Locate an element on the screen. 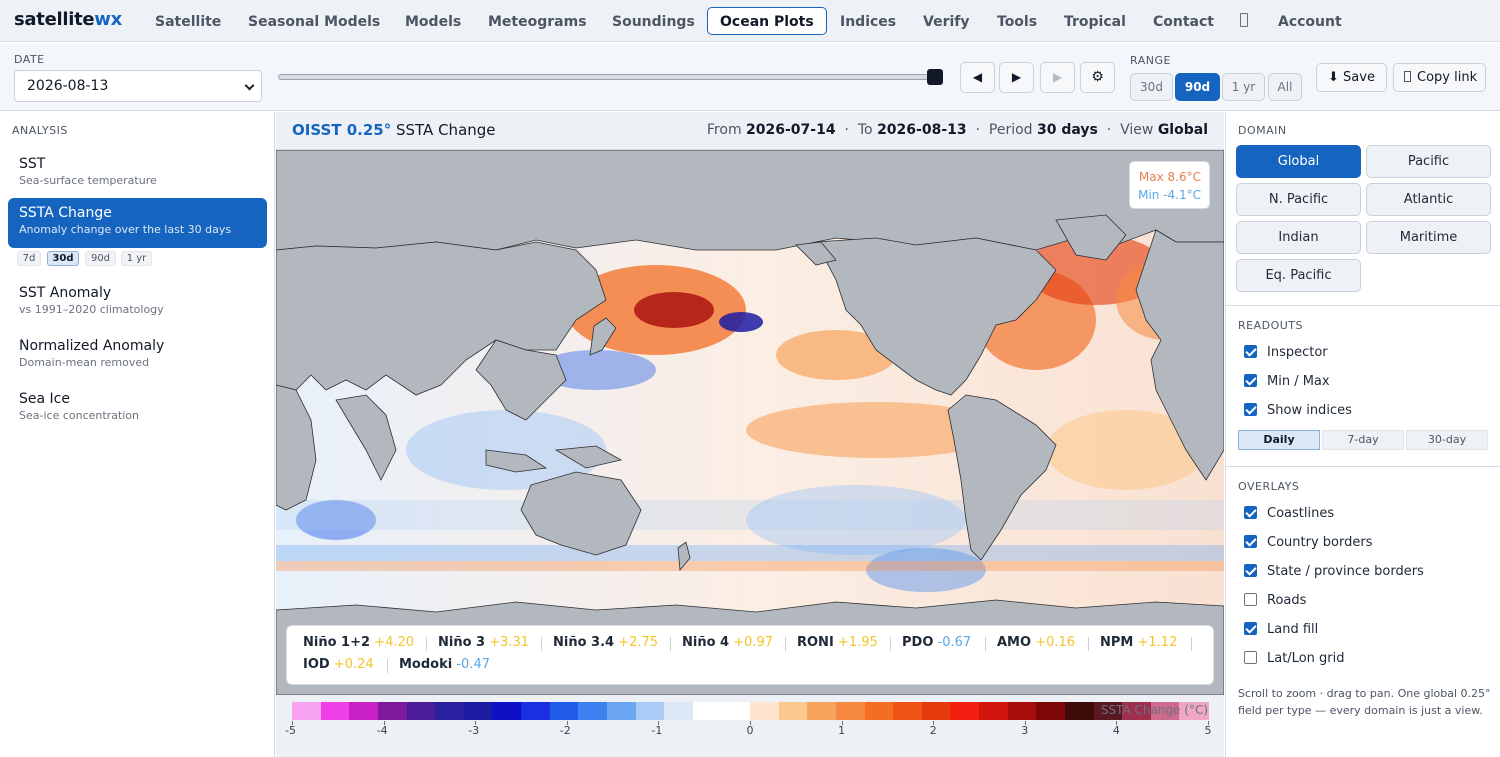  readout-minmax-toggle: Min / Max is located at coordinates (1287, 384).